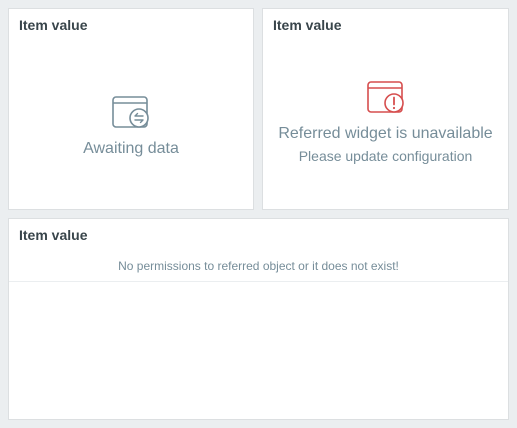  What do you see at coordinates (258, 281) in the screenshot?
I see `widget-divider` at bounding box center [258, 281].